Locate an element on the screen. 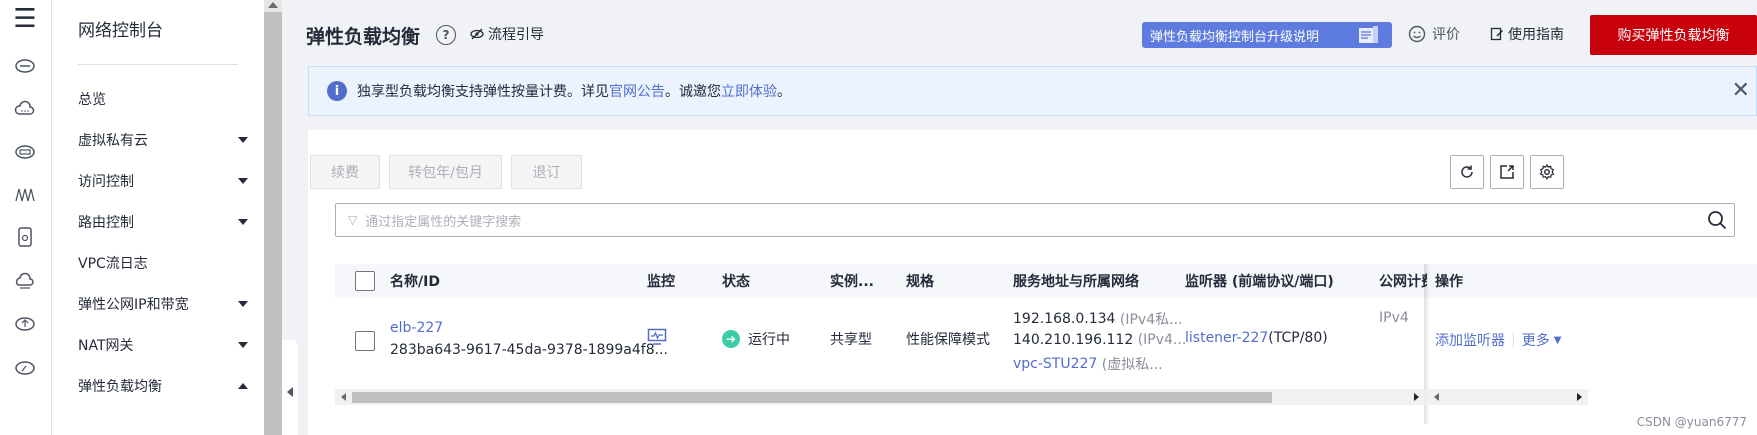 This screenshot has width=1757, height=435. sidebar-item-access-control: 访问控制 is located at coordinates (163, 181).